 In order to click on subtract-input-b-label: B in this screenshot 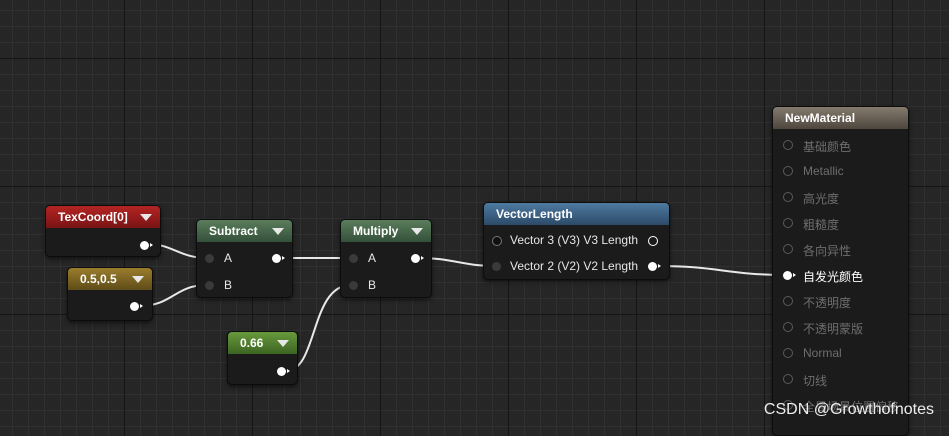, I will do `click(228, 285)`.